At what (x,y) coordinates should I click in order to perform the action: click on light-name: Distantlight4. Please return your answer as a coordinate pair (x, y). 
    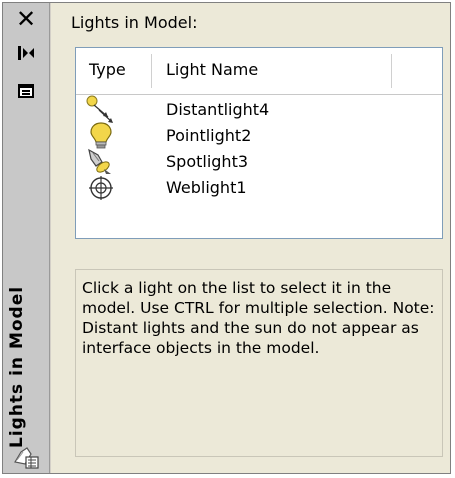
    Looking at the image, I should click on (218, 109).